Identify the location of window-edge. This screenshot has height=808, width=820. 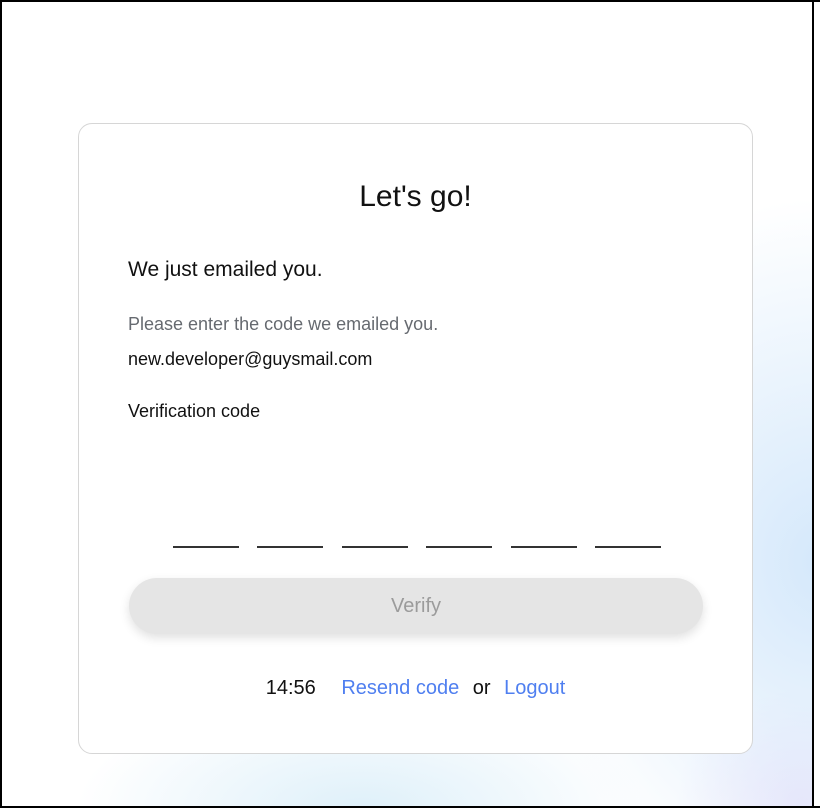
(816, 404).